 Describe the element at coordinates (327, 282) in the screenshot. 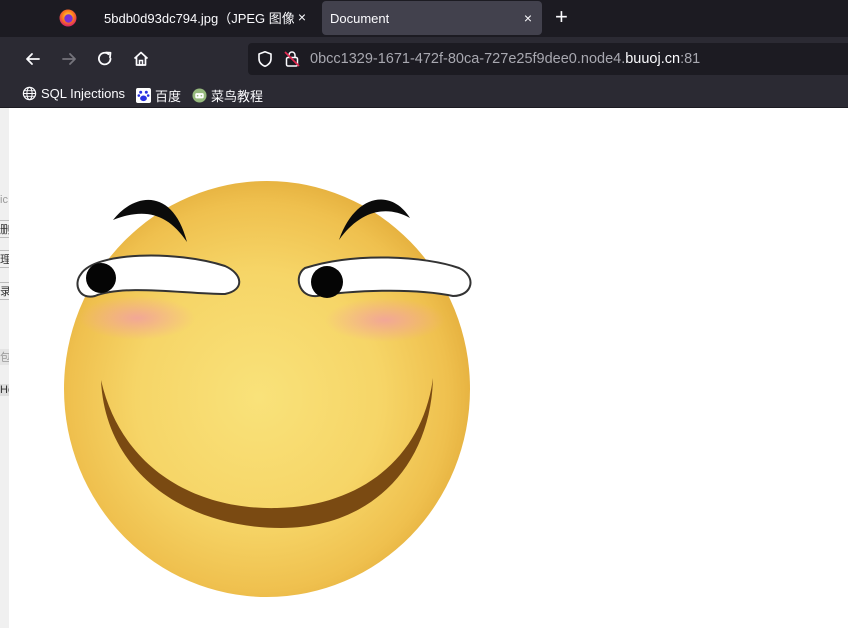

I see `right-pupil` at that location.